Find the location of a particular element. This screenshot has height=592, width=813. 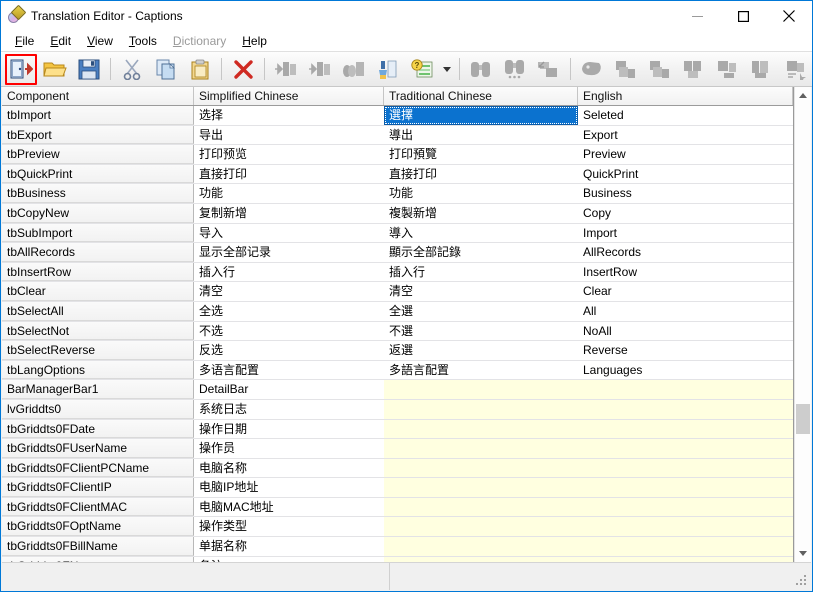

table-row: tbGriddts0FUserName 操作员 is located at coordinates (397, 449).